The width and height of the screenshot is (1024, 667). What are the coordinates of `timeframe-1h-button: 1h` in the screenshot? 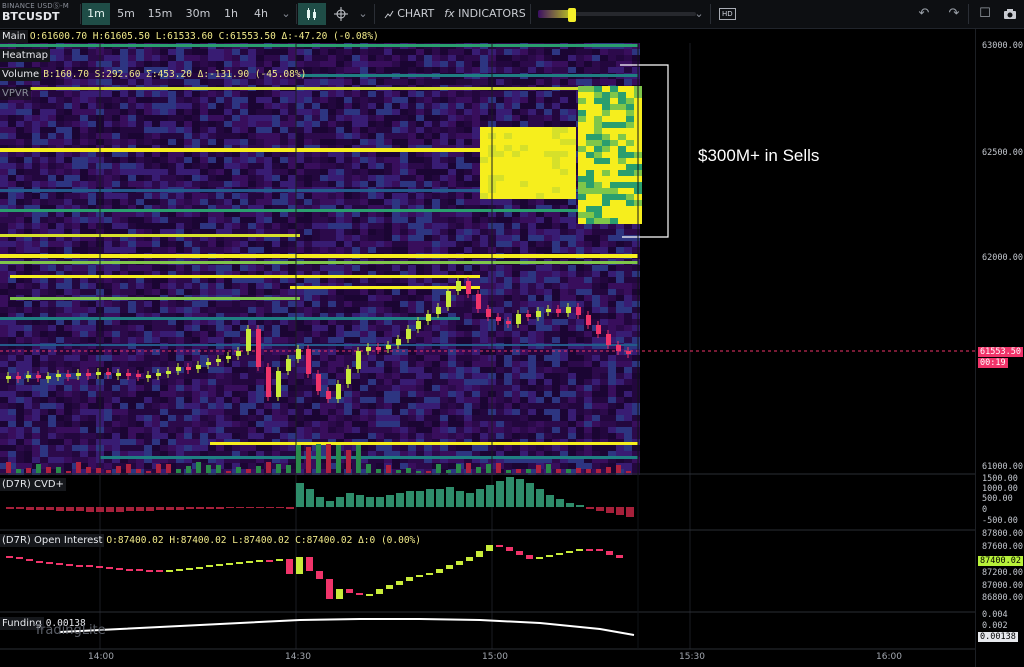 It's located at (231, 14).